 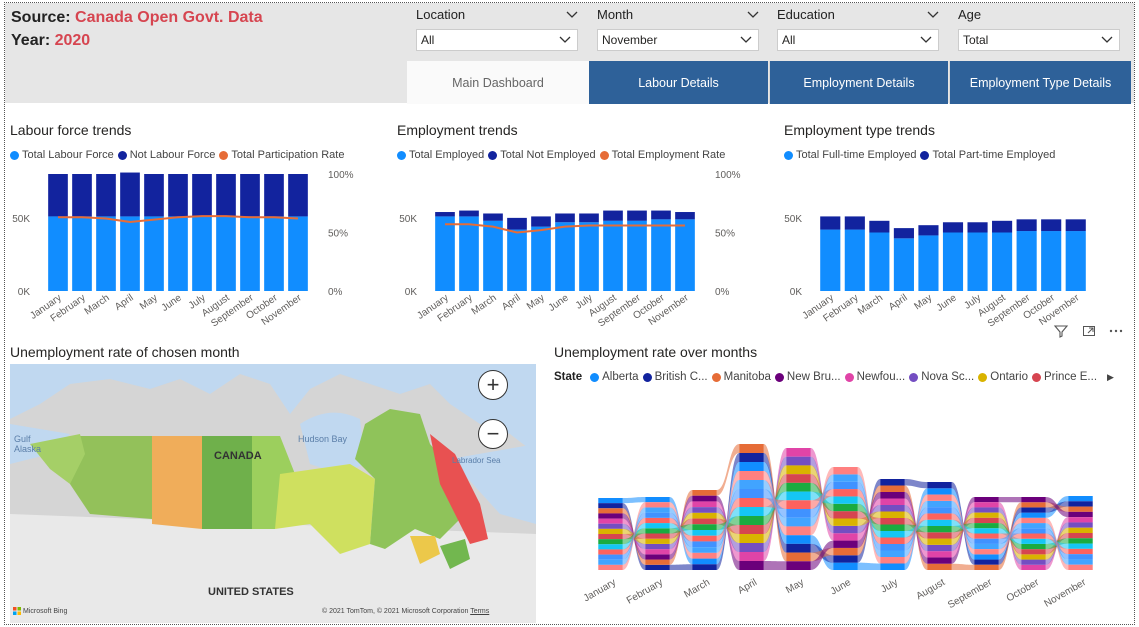 What do you see at coordinates (28, 444) in the screenshot?
I see `map-label-gulf: Gulf Alaska` at bounding box center [28, 444].